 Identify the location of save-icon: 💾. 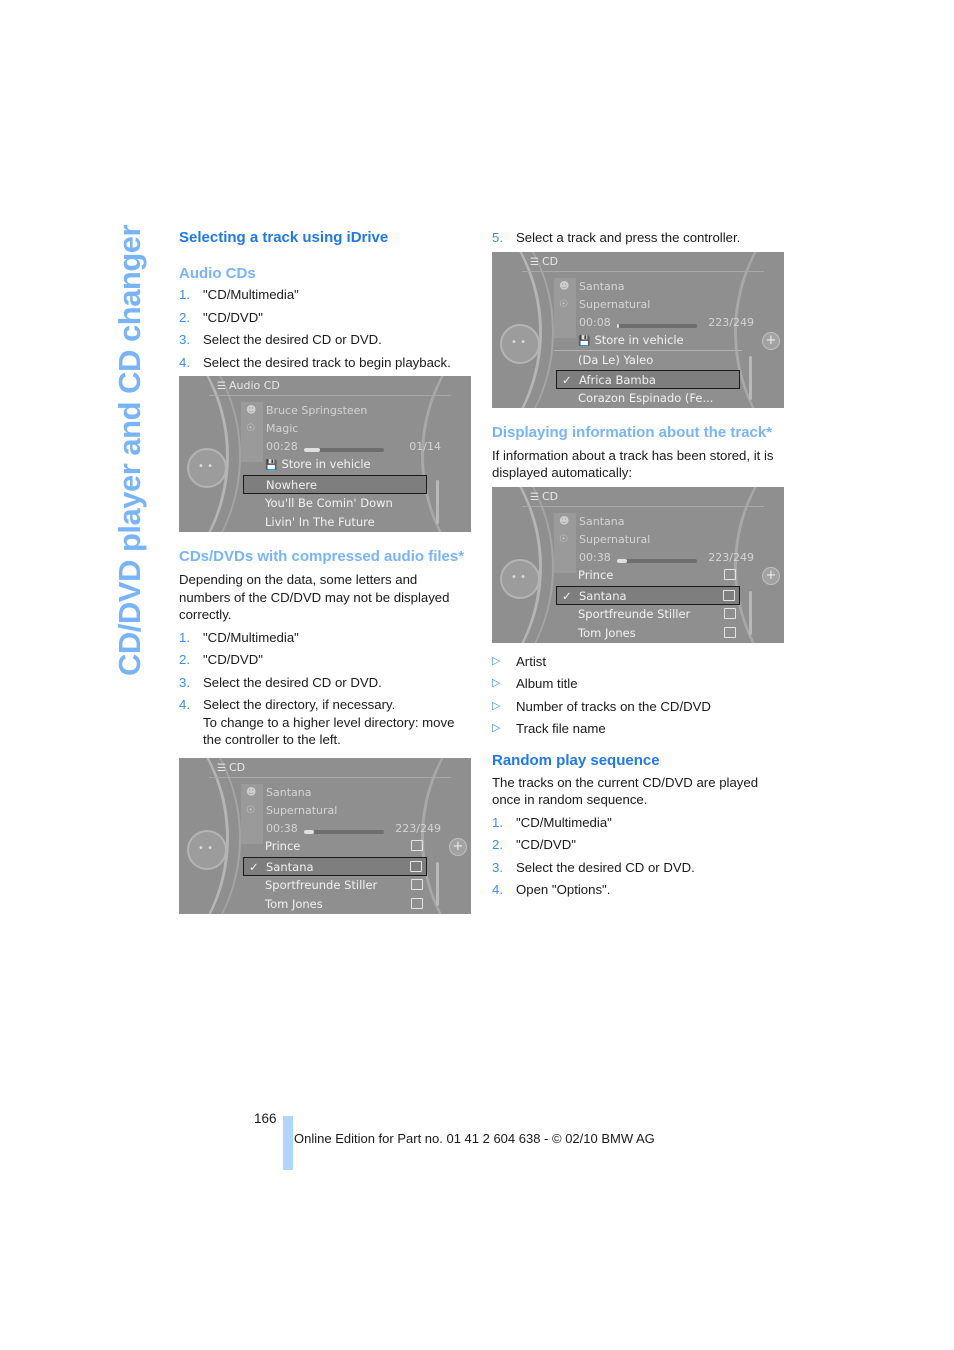
(271, 465).